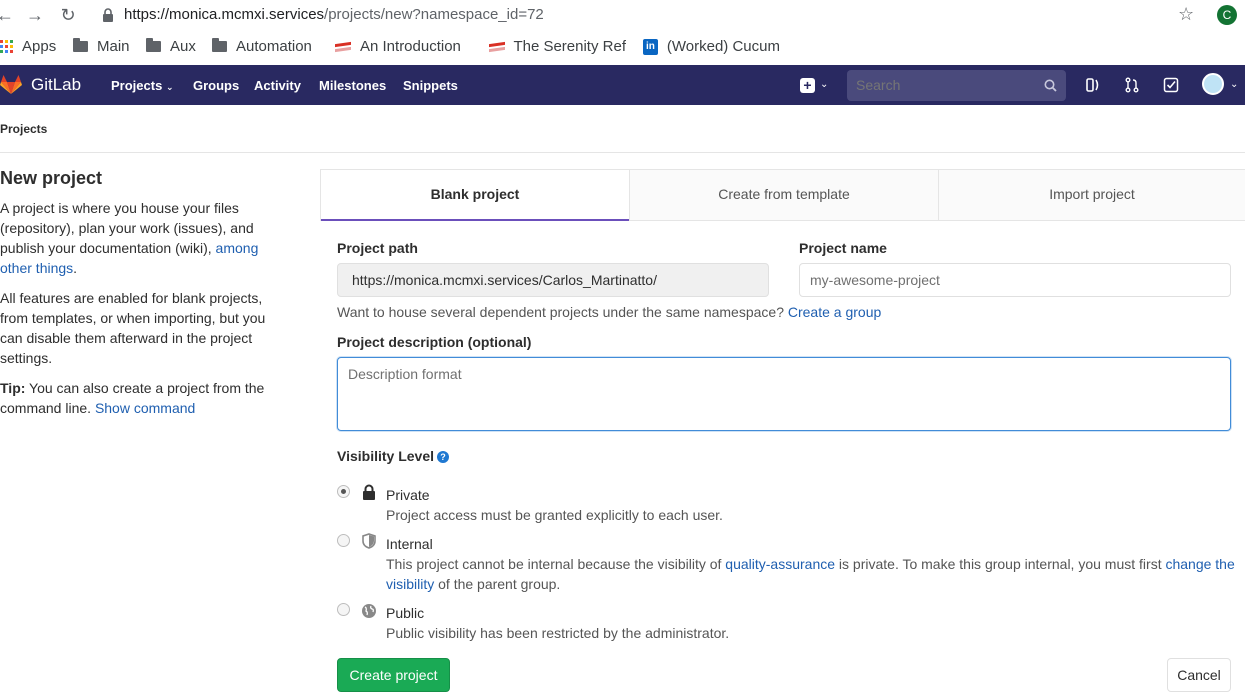 The height and width of the screenshot is (692, 1245). Describe the element at coordinates (377, 248) in the screenshot. I see `project-path-label: Project path` at that location.